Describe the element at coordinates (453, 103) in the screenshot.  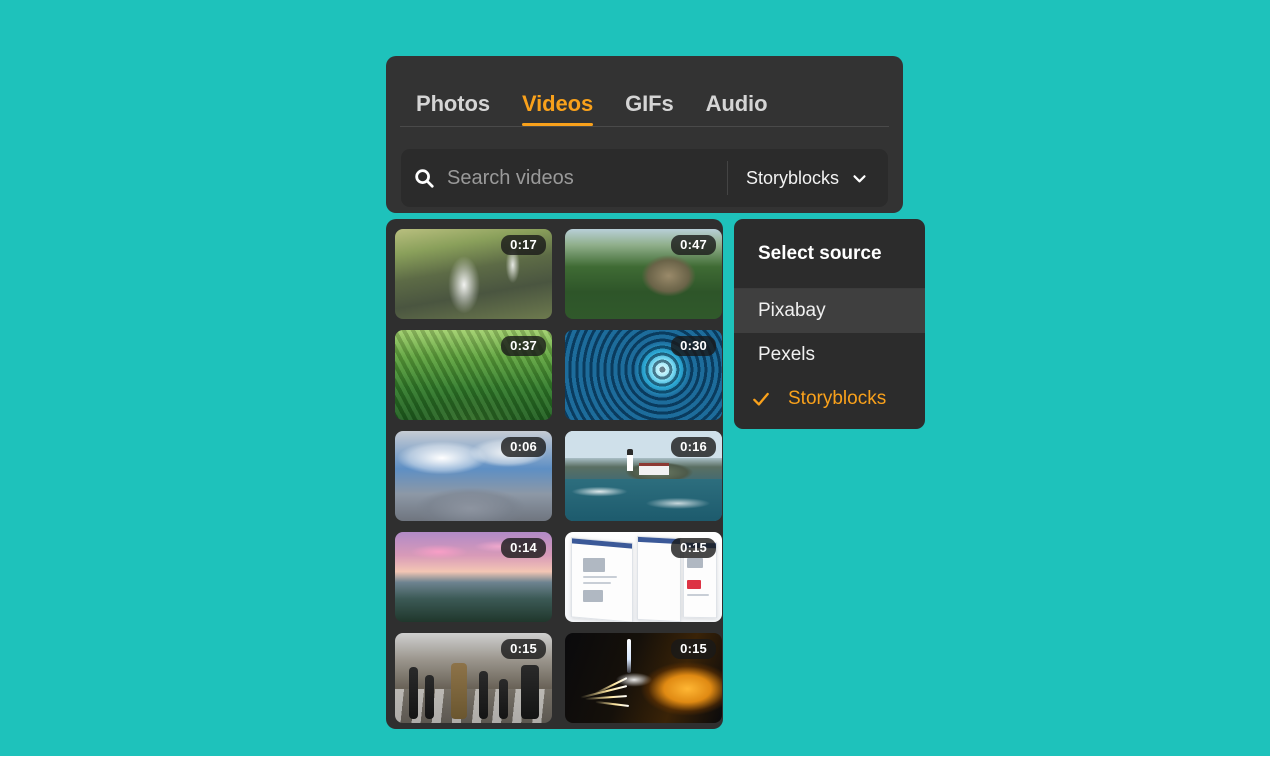
I see `tab-photos-label: Photos` at that location.